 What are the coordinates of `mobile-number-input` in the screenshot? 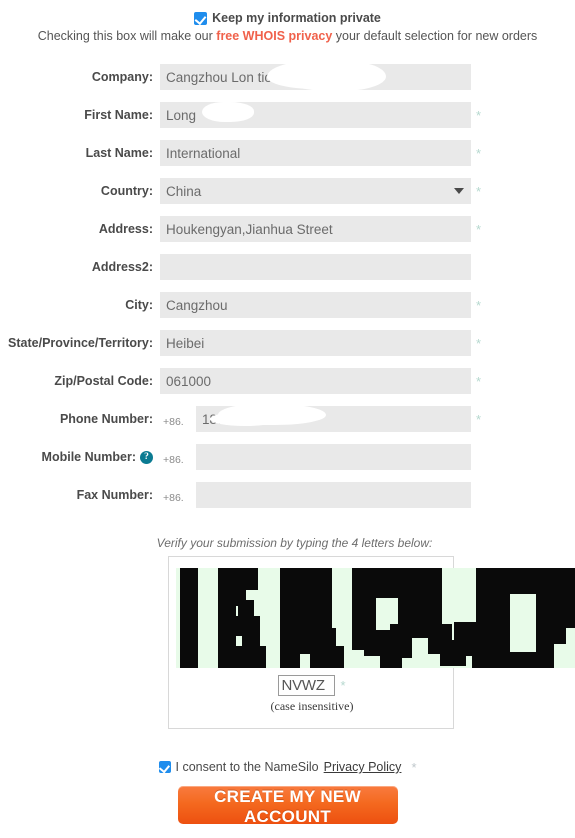 It's located at (333, 457).